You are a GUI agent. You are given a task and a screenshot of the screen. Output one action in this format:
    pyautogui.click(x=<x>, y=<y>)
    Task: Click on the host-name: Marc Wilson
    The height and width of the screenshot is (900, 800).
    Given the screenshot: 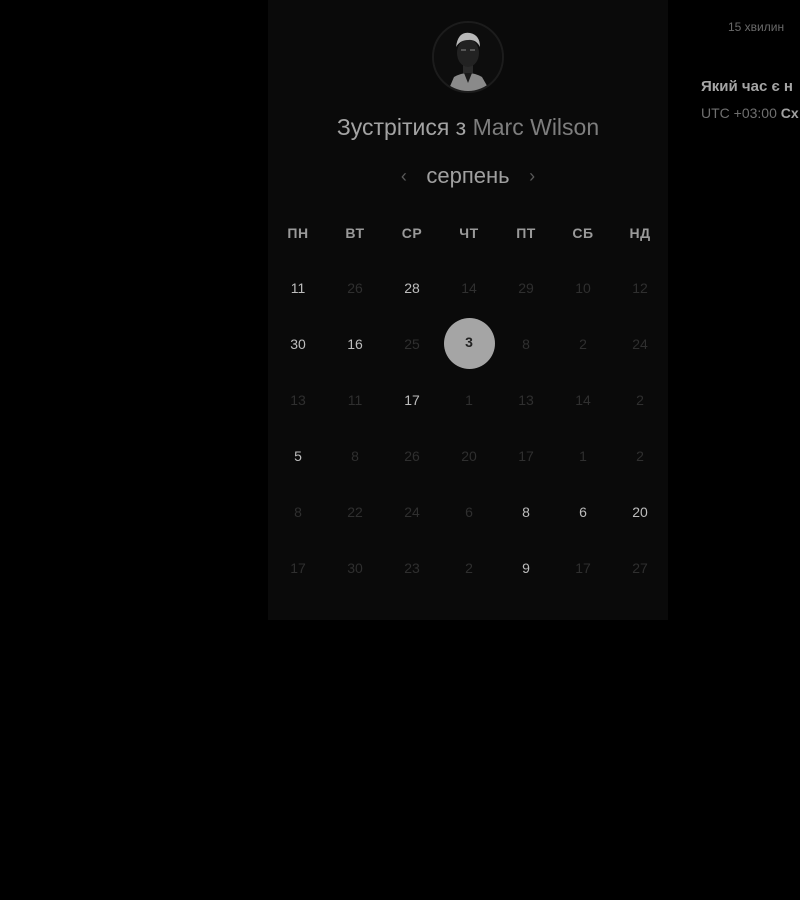 What is the action you would take?
    pyautogui.click(x=536, y=127)
    